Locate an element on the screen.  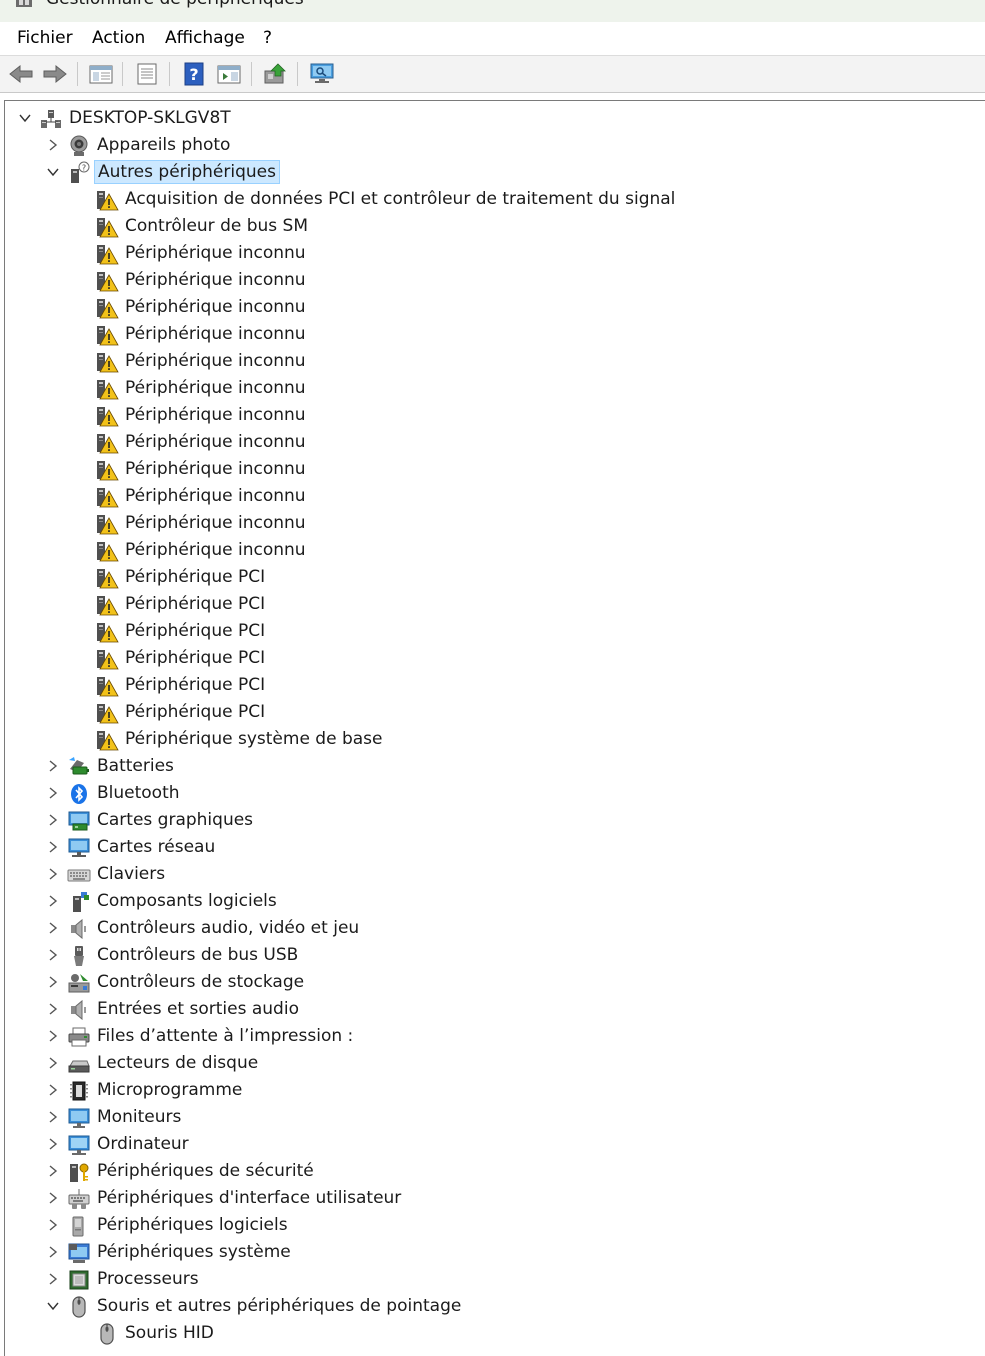
tree-item: Bluetooth is located at coordinates (492, 793).